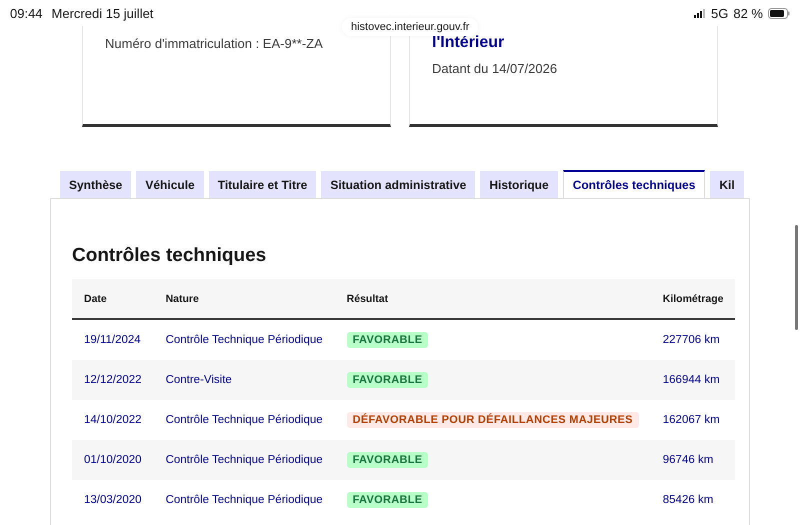 The image size is (800, 525). I want to click on mileage-cell: 227706 km, so click(691, 340).